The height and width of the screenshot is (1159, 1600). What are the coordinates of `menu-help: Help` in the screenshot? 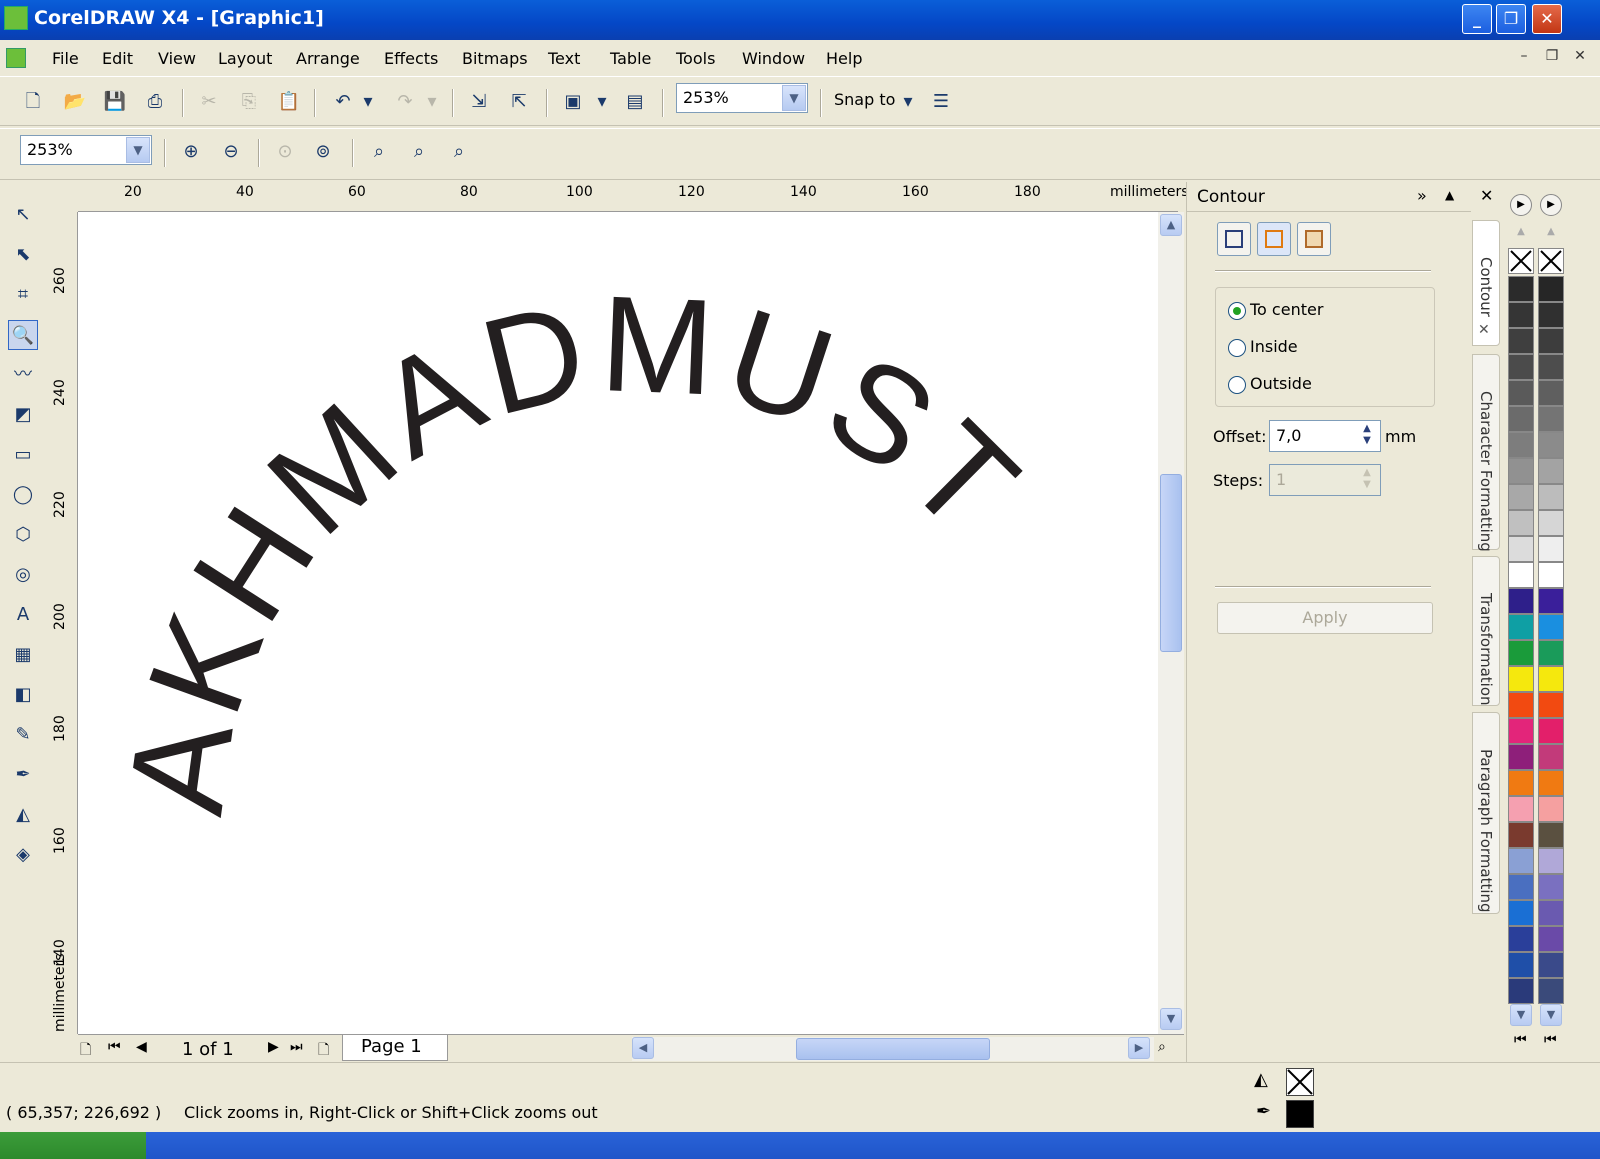 It's located at (844, 58).